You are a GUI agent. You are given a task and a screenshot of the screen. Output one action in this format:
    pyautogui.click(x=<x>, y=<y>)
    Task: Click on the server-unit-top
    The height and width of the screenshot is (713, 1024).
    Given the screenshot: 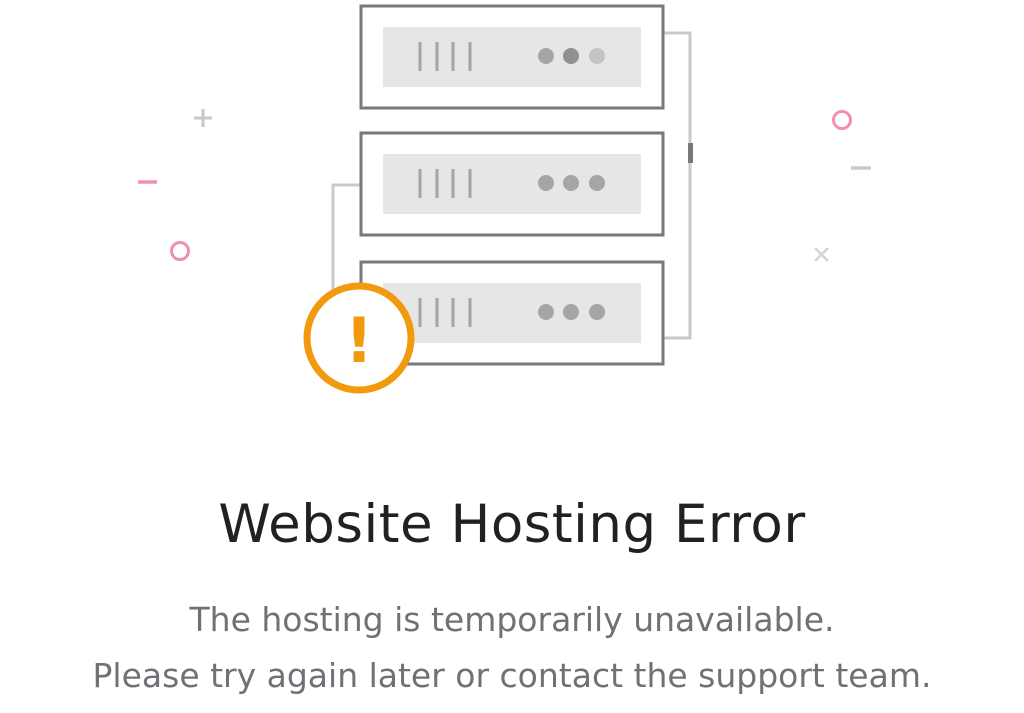 What is the action you would take?
    pyautogui.click(x=512, y=57)
    